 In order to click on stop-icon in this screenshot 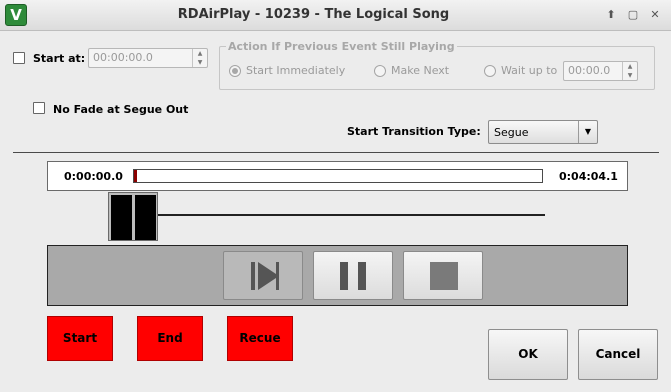, I will do `click(444, 276)`.